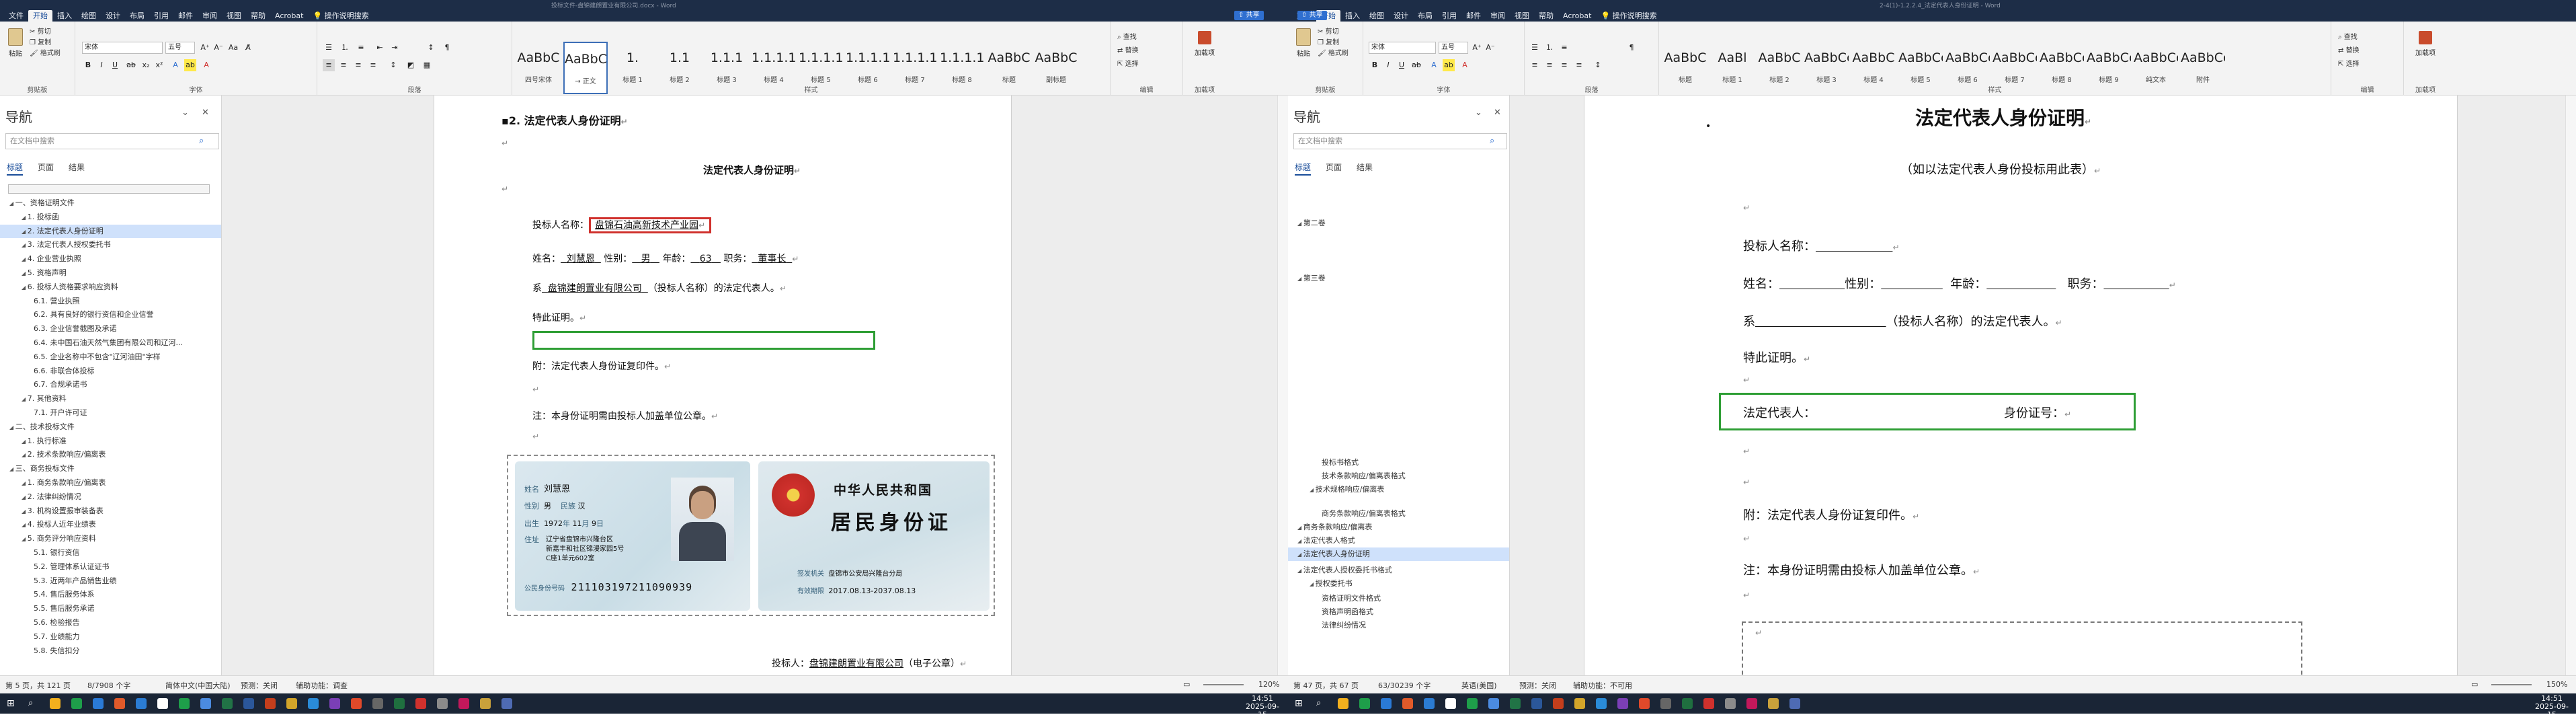 This screenshot has height=719, width=2576. Describe the element at coordinates (1479, 685) in the screenshot. I see `status-language: 英语(美国)` at that location.